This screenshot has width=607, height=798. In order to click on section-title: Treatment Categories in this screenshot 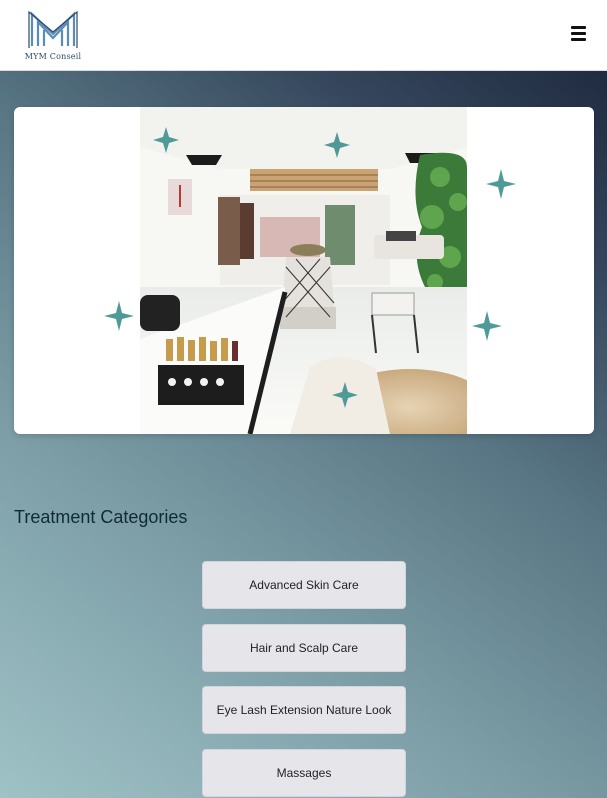, I will do `click(101, 517)`.